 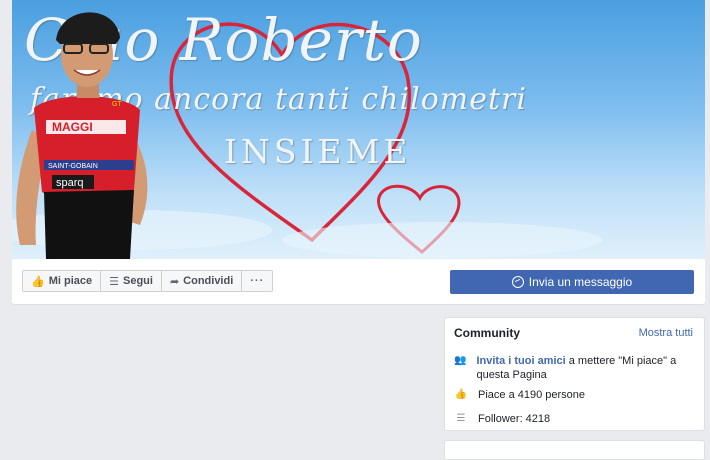 What do you see at coordinates (72, 127) in the screenshot?
I see `jersey-label: MAGGI` at bounding box center [72, 127].